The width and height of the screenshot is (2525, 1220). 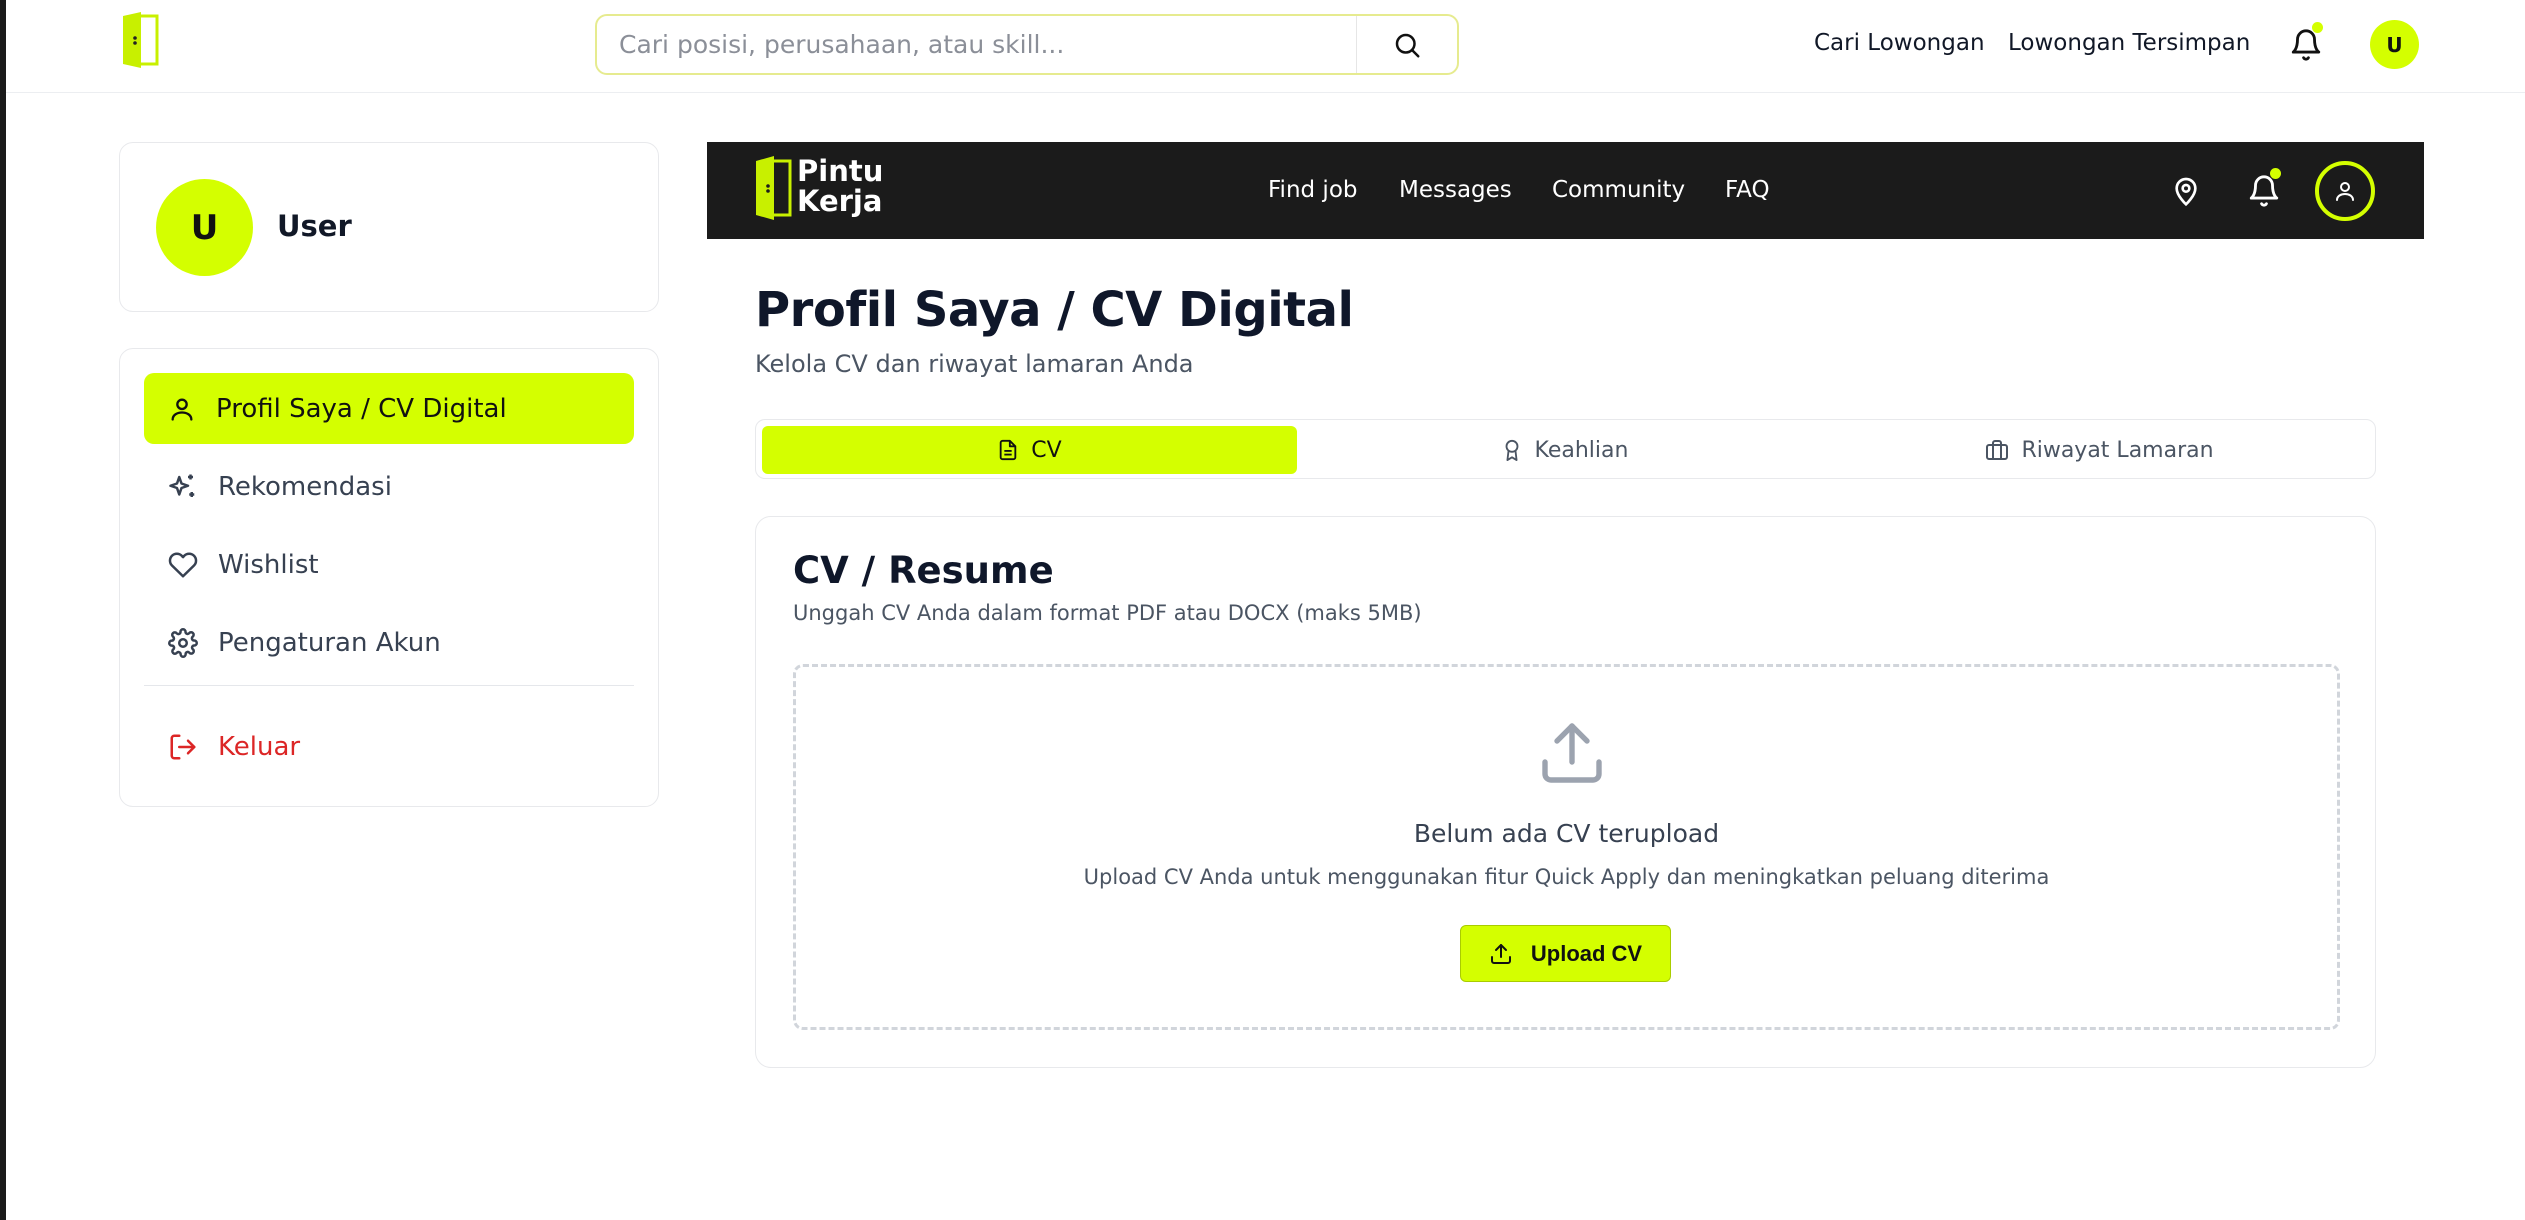 I want to click on page-title: Profil Saya / CV Digital, so click(x=1054, y=310).